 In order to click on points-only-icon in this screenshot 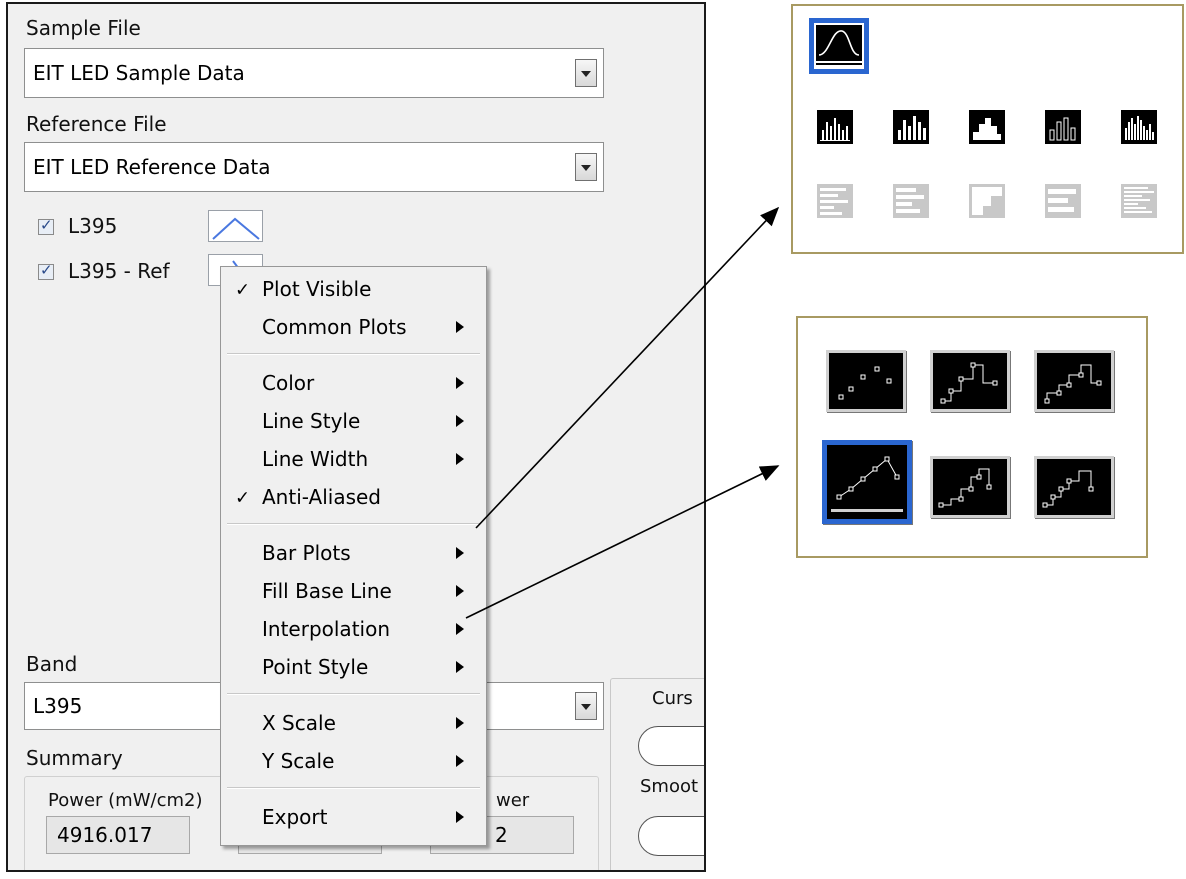, I will do `click(865, 383)`.